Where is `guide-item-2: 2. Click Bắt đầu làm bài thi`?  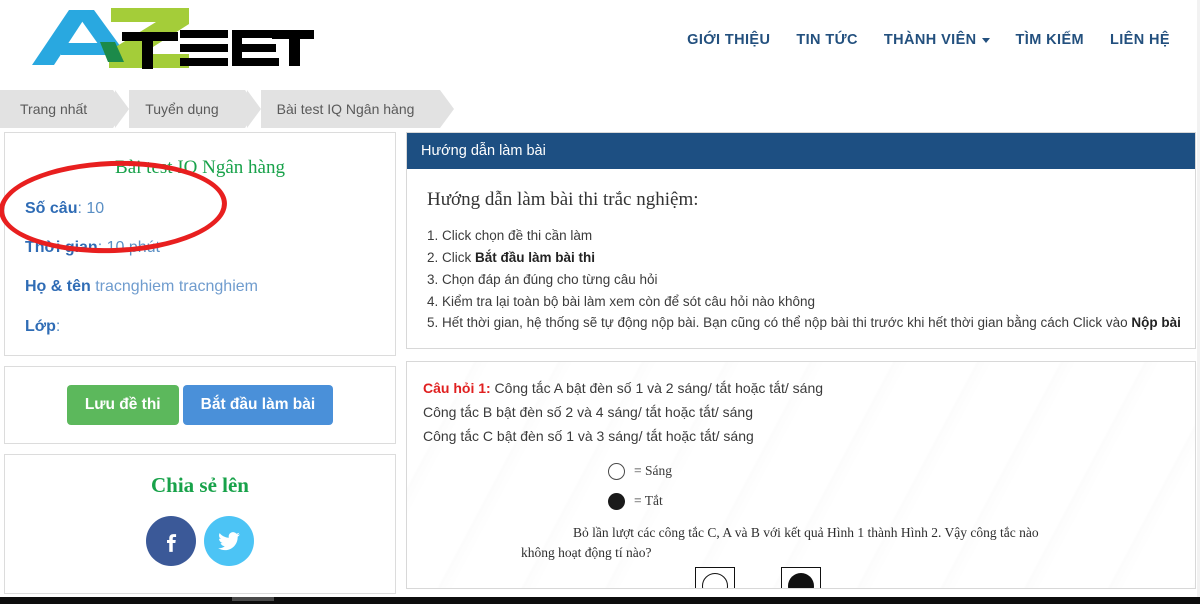
guide-item-2: 2. Click Bắt đầu làm bài thi is located at coordinates (801, 258).